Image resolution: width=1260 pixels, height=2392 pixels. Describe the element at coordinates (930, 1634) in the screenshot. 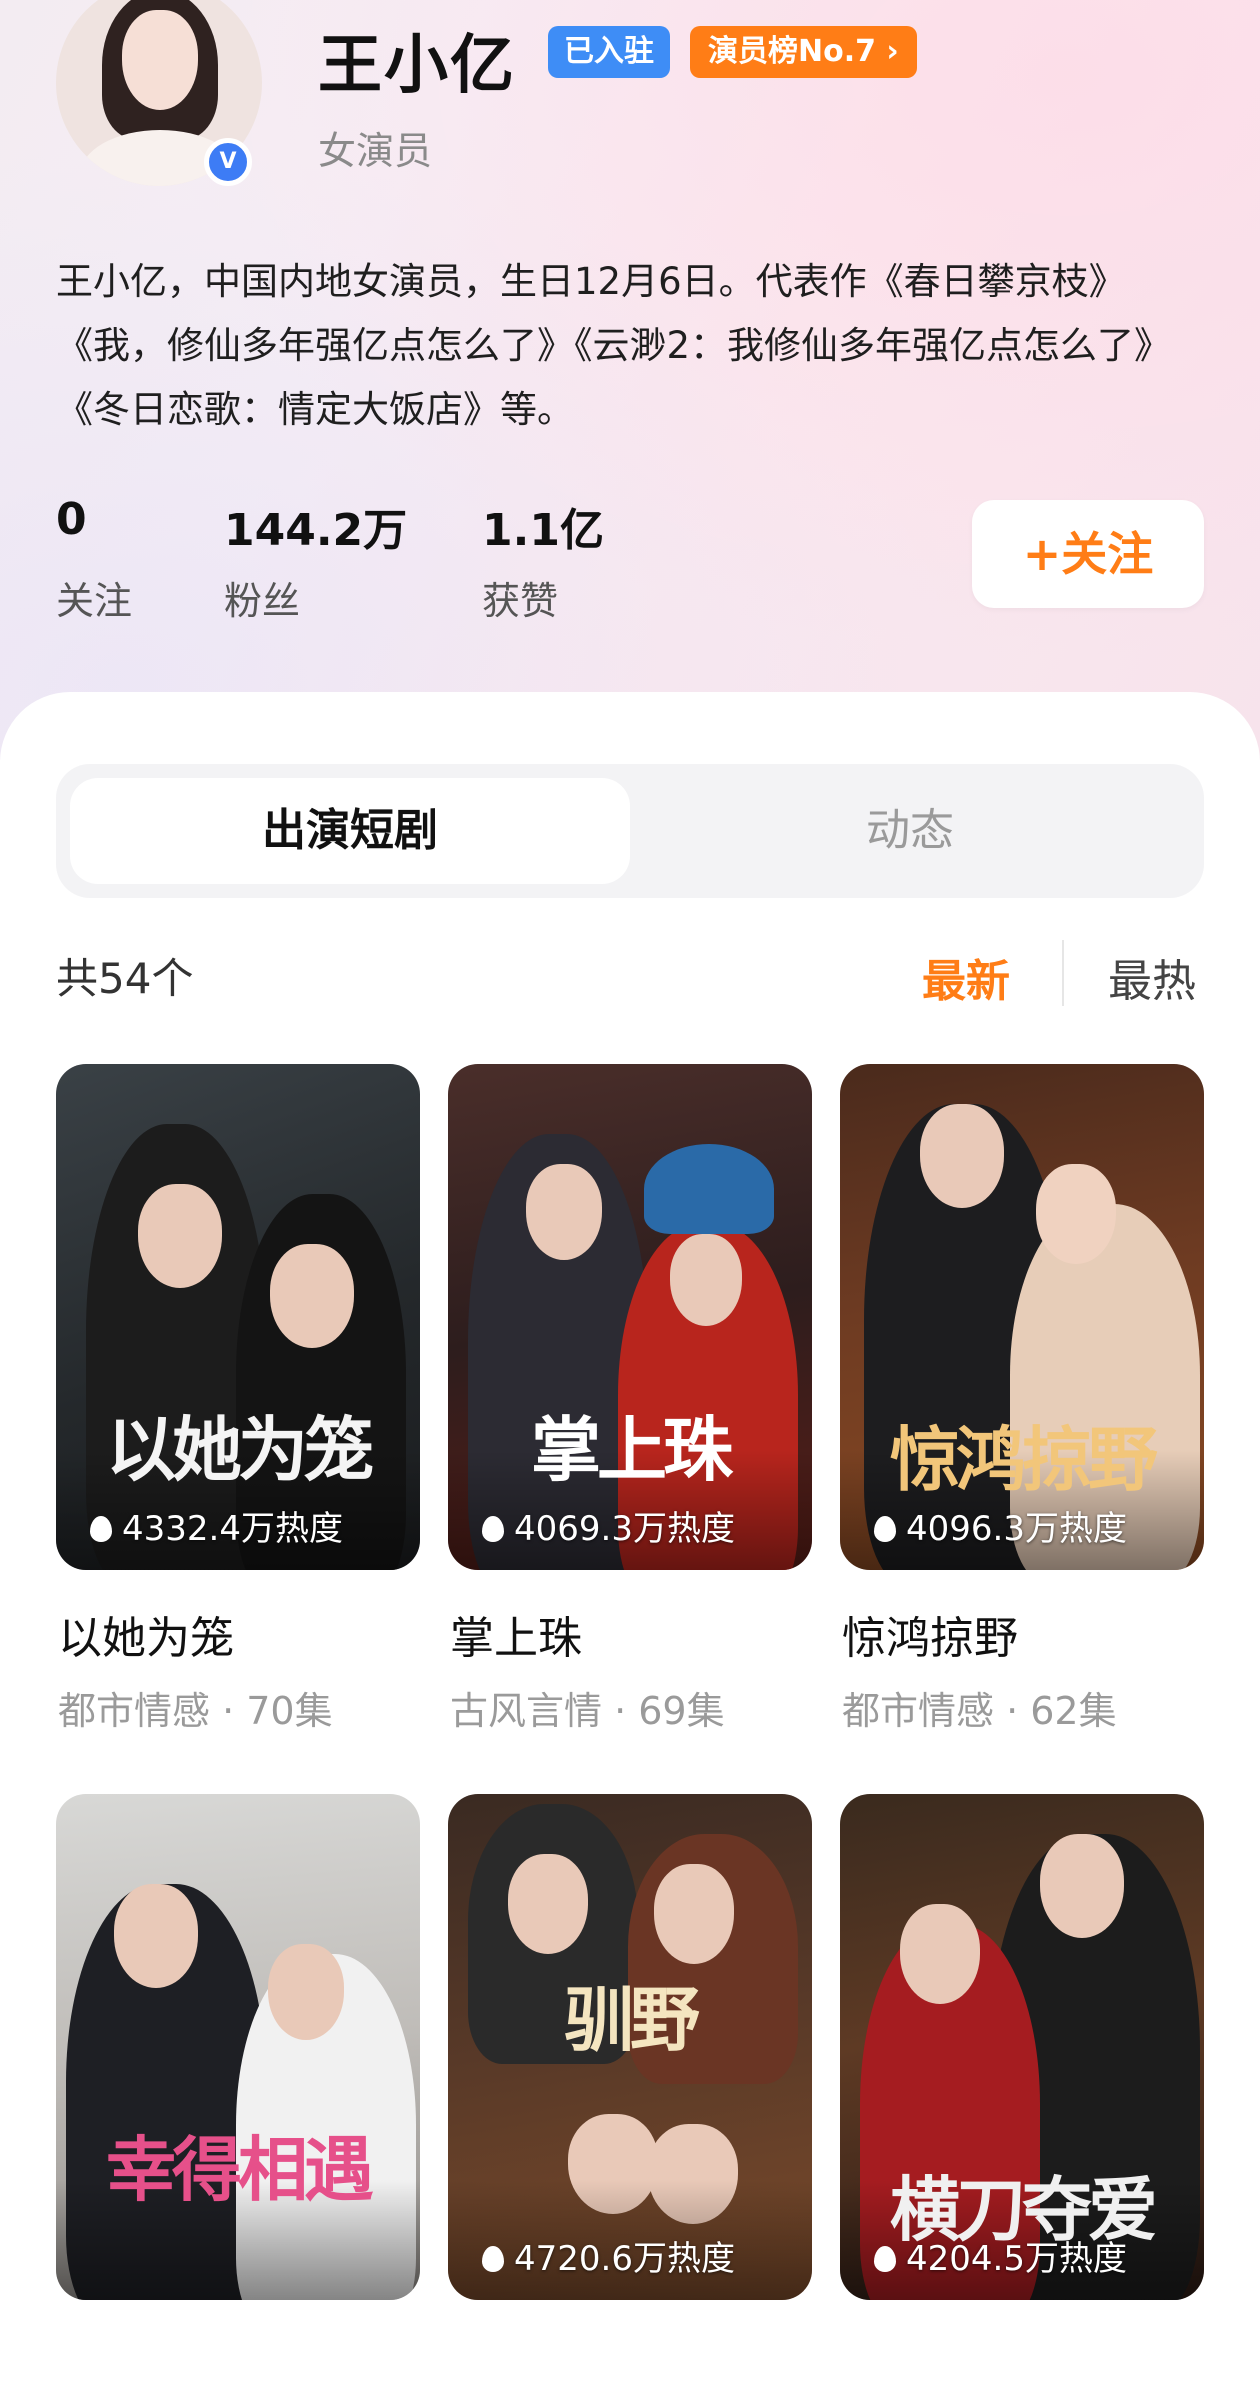

I see `drama-title: 惊鸿掠野` at that location.